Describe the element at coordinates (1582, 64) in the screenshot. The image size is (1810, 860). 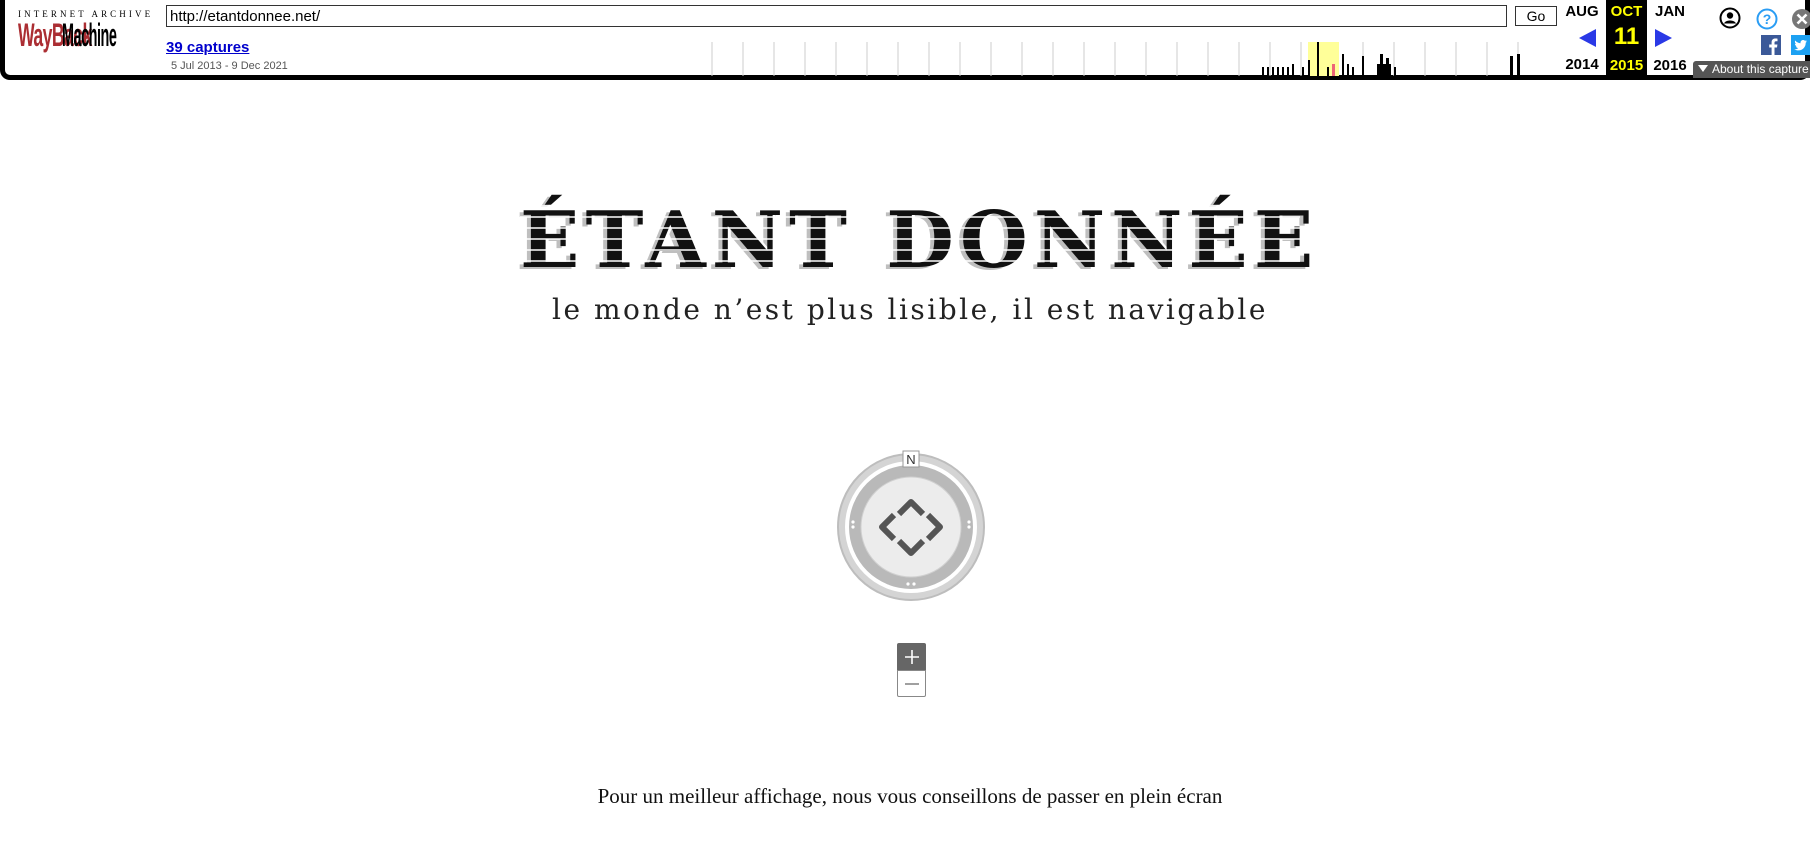
I see `prev-year-label: 2014` at that location.